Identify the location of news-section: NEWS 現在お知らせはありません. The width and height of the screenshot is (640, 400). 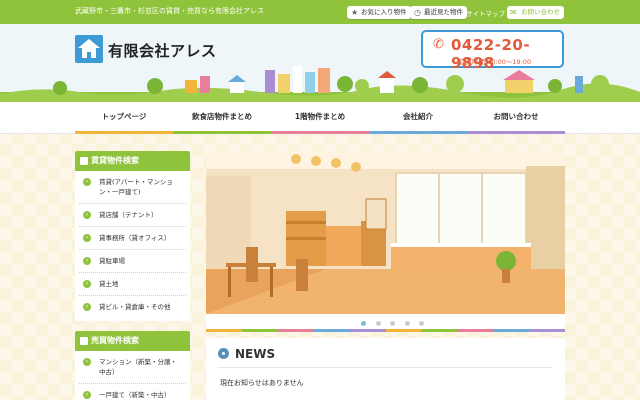
(385, 369).